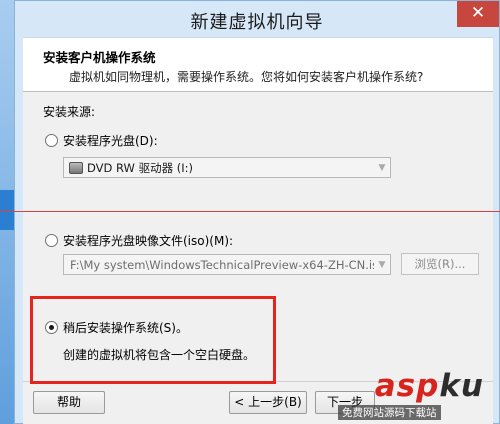 Image resolution: width=500 pixels, height=424 pixels. What do you see at coordinates (148, 241) in the screenshot?
I see `radio-label: 安装程序光盘映像文件(iso)(M):` at bounding box center [148, 241].